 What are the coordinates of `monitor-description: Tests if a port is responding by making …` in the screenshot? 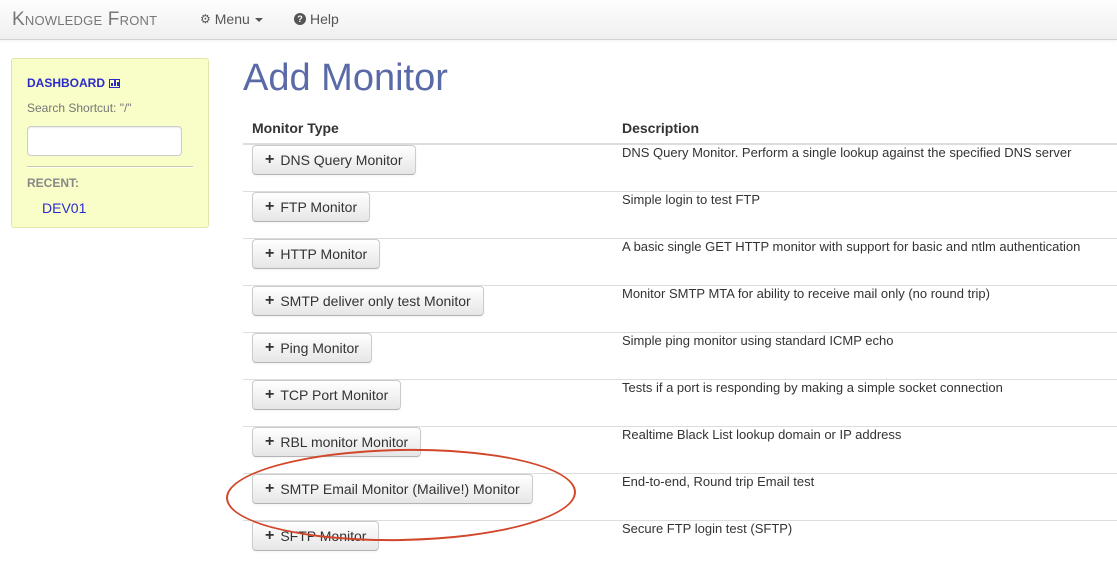 It's located at (865, 402).